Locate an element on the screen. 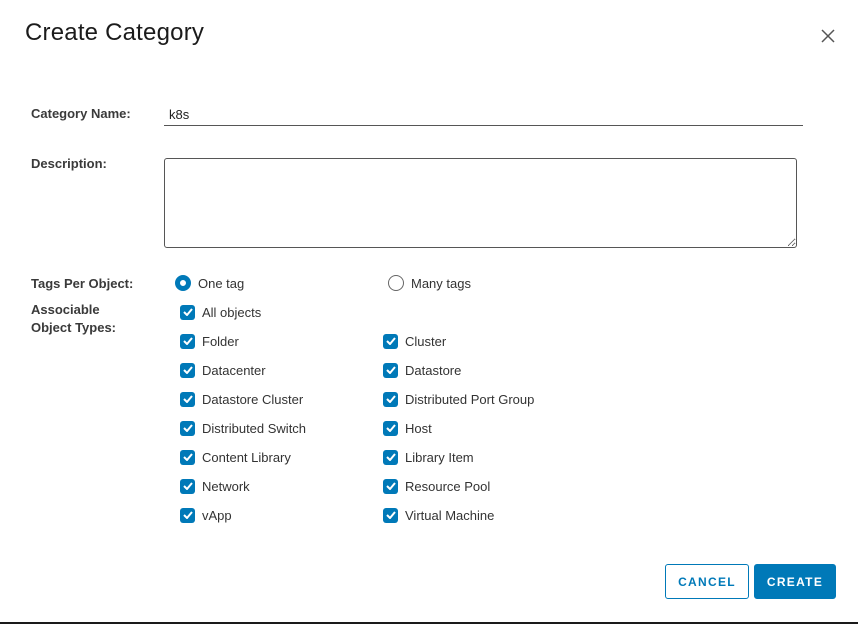 Image resolution: width=858 pixels, height=624 pixels. checkbox-object-type: Content Library is located at coordinates (235, 457).